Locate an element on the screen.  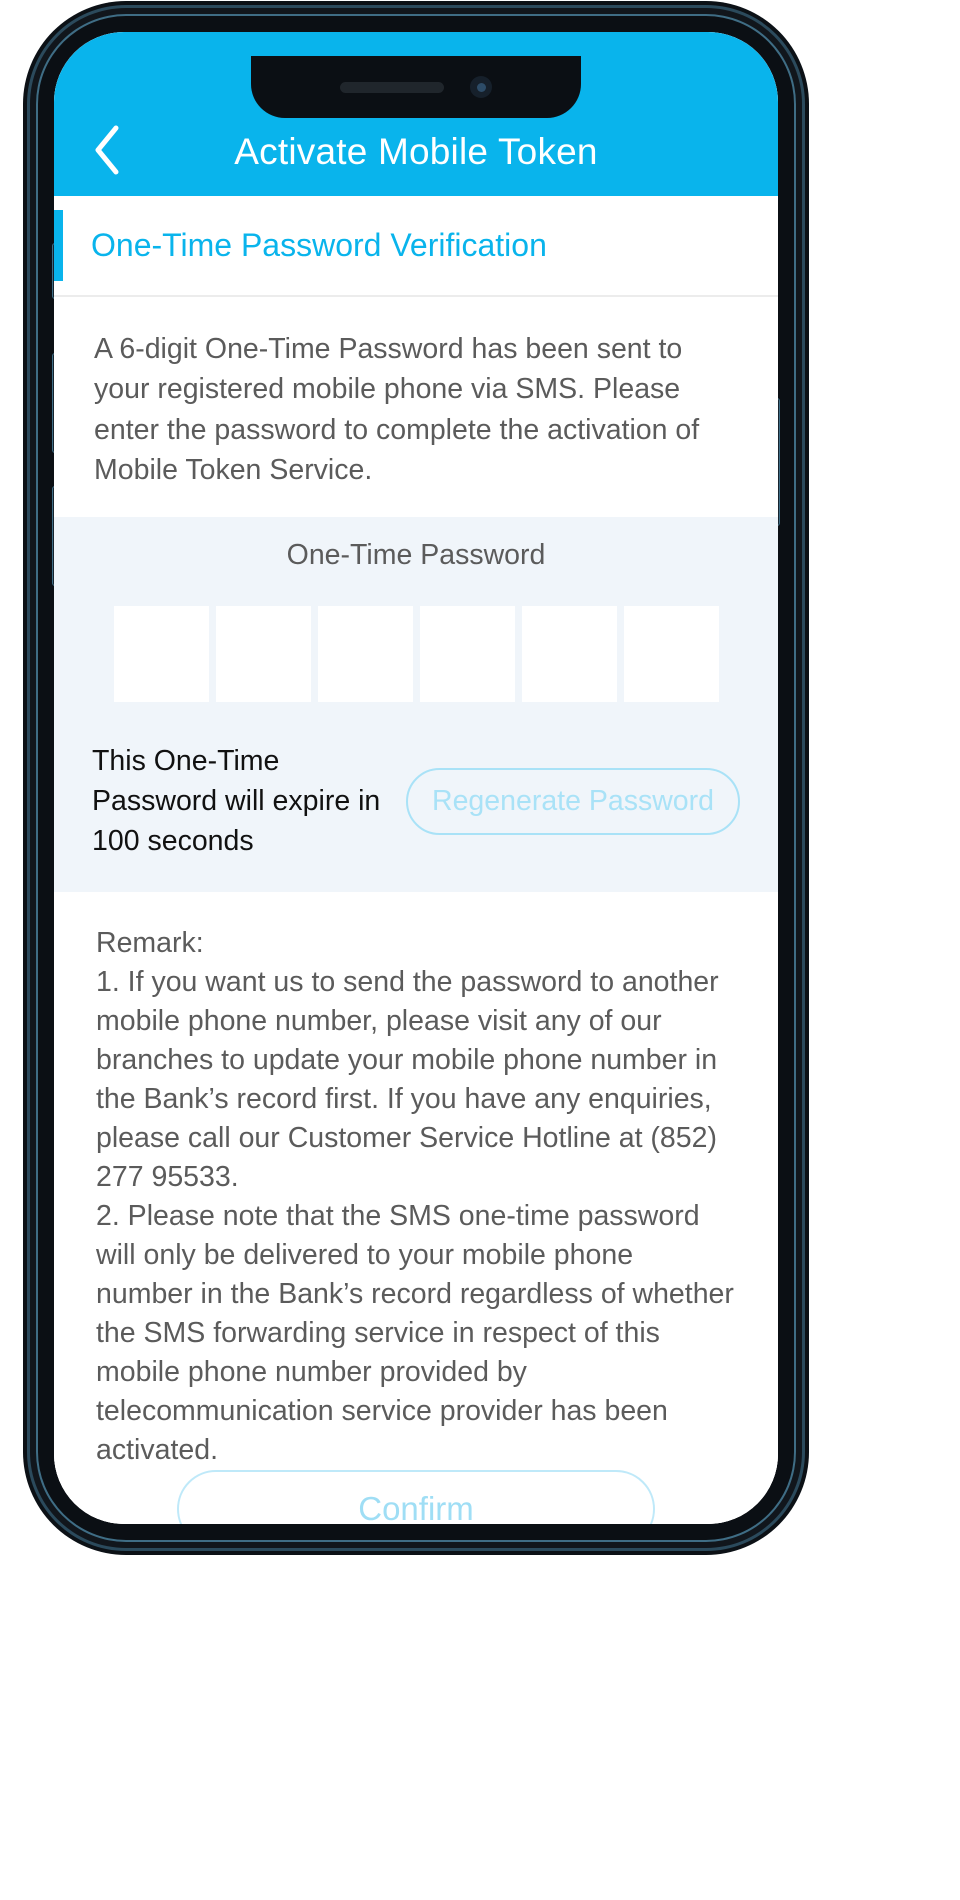
confirm-button: Confirm is located at coordinates (416, 1496).